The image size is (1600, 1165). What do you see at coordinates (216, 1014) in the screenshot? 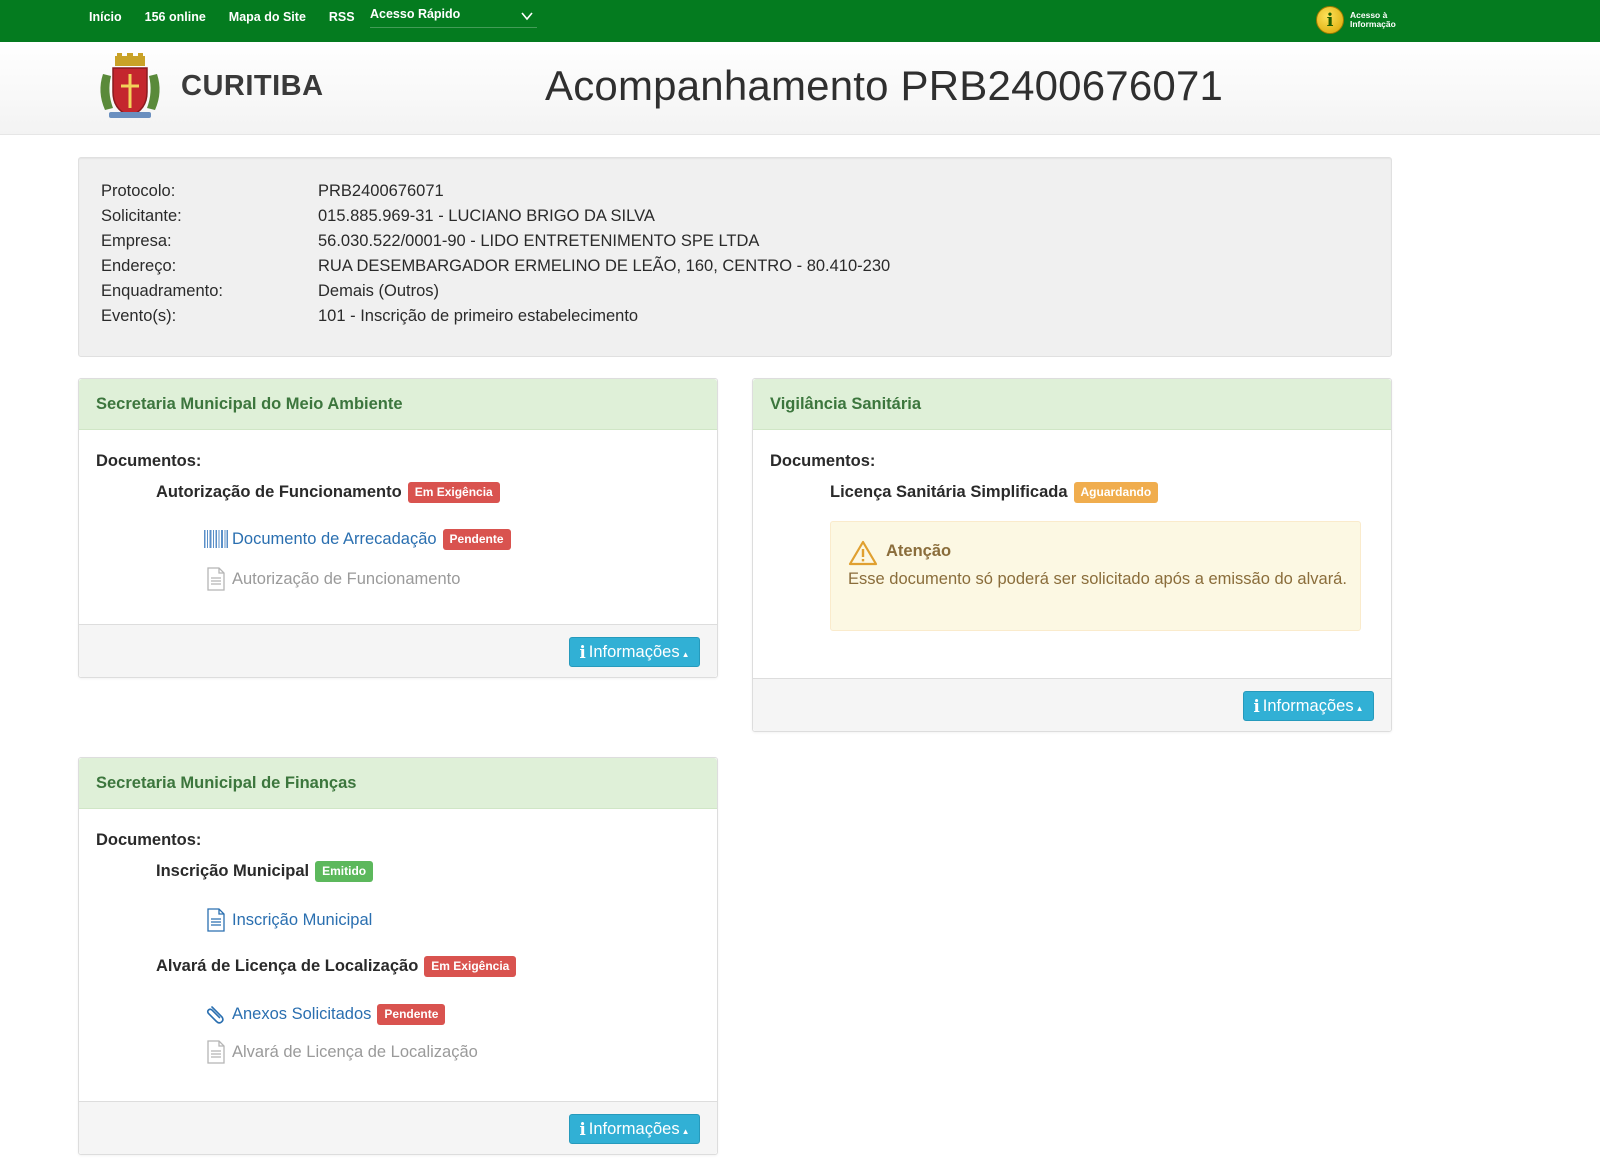
I see `paperclip-icon` at bounding box center [216, 1014].